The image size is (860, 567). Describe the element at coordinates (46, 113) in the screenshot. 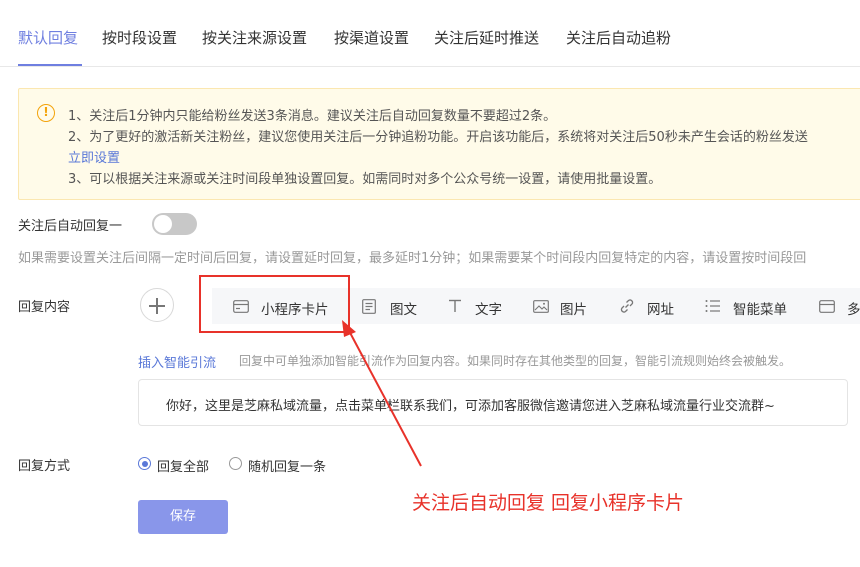

I see `warning-icon: !` at that location.